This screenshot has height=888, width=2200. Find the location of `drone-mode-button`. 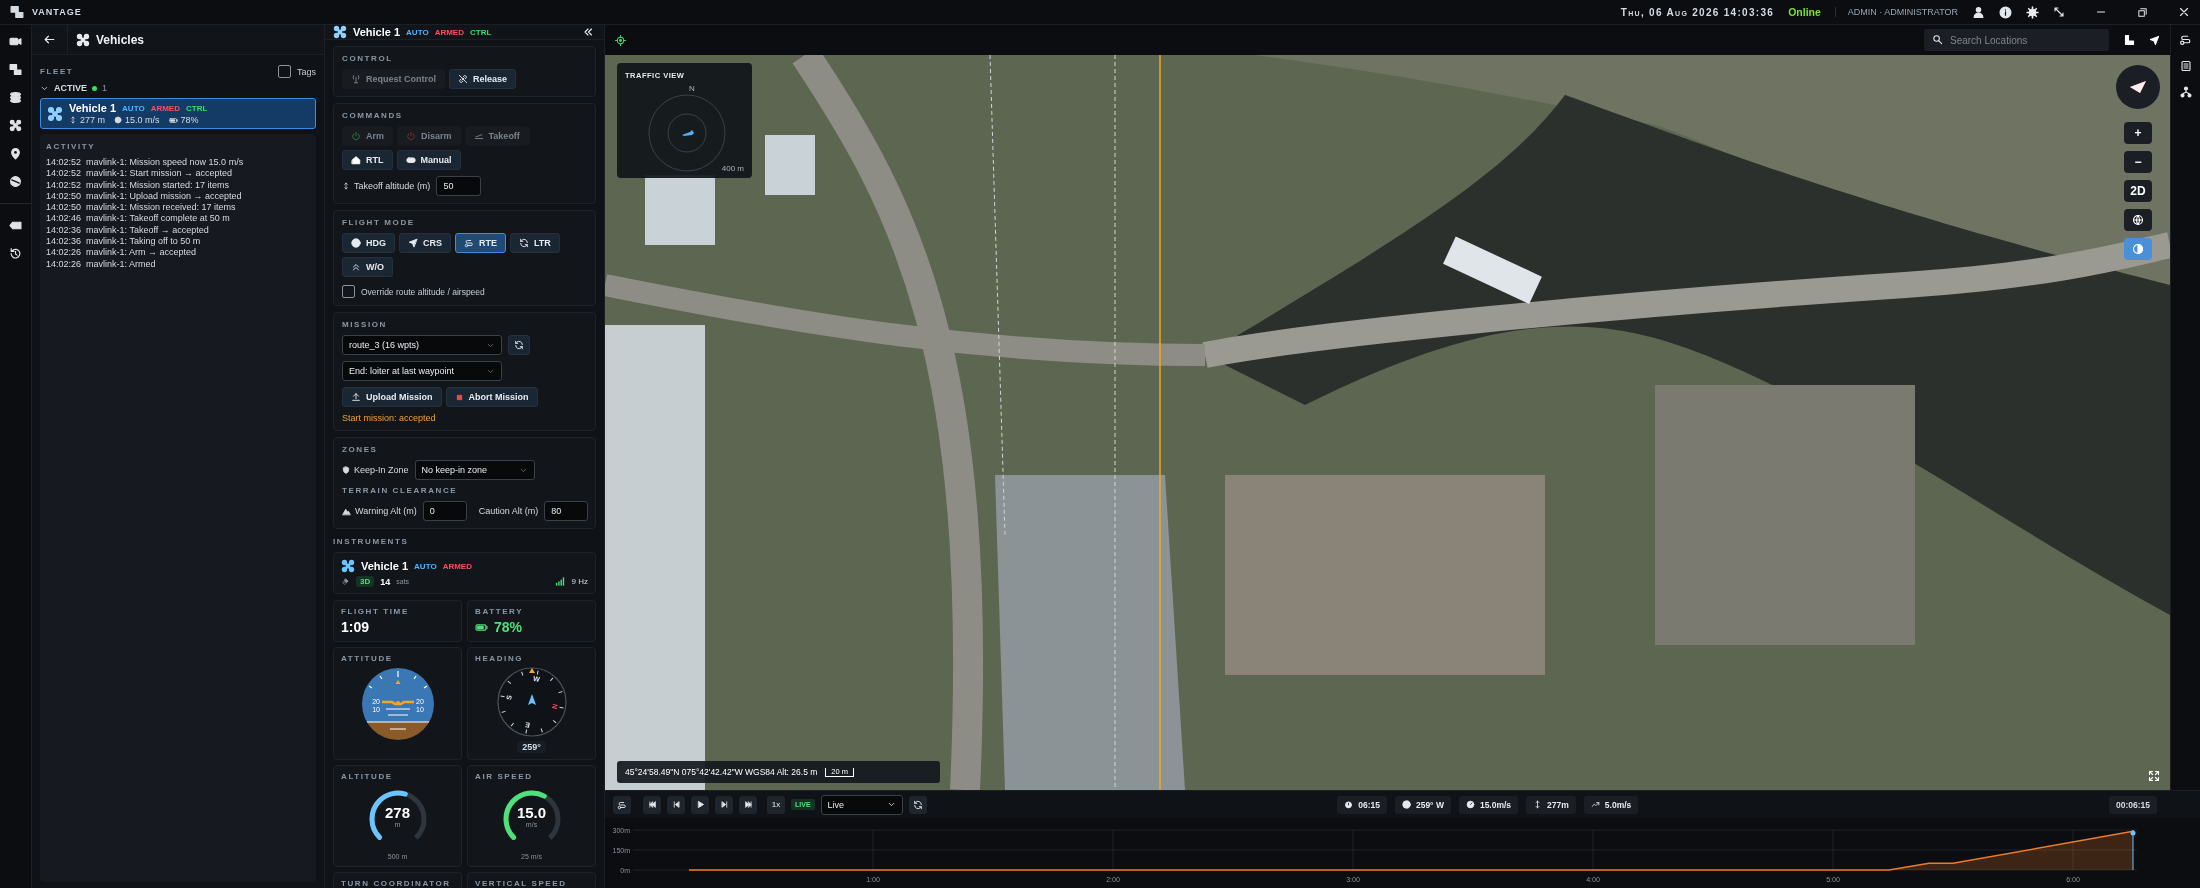

drone-mode-button is located at coordinates (622, 804).